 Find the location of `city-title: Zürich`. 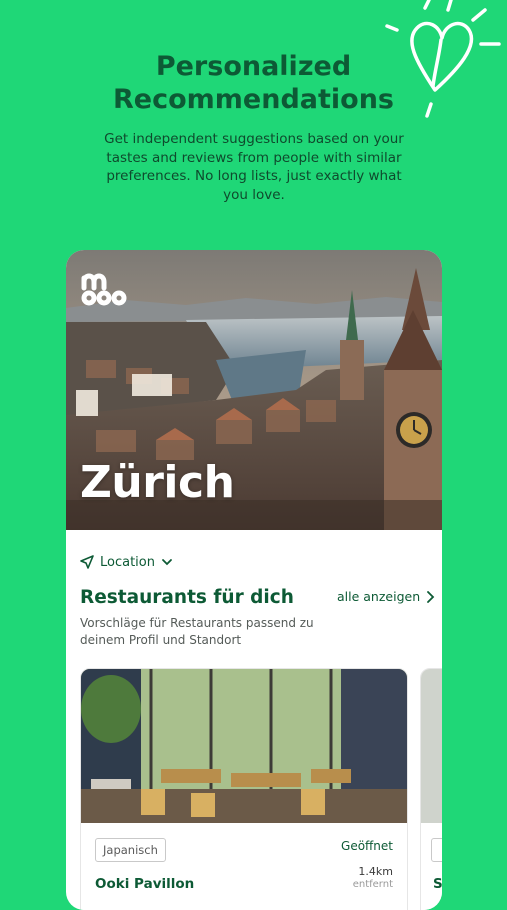

city-title: Zürich is located at coordinates (157, 482).